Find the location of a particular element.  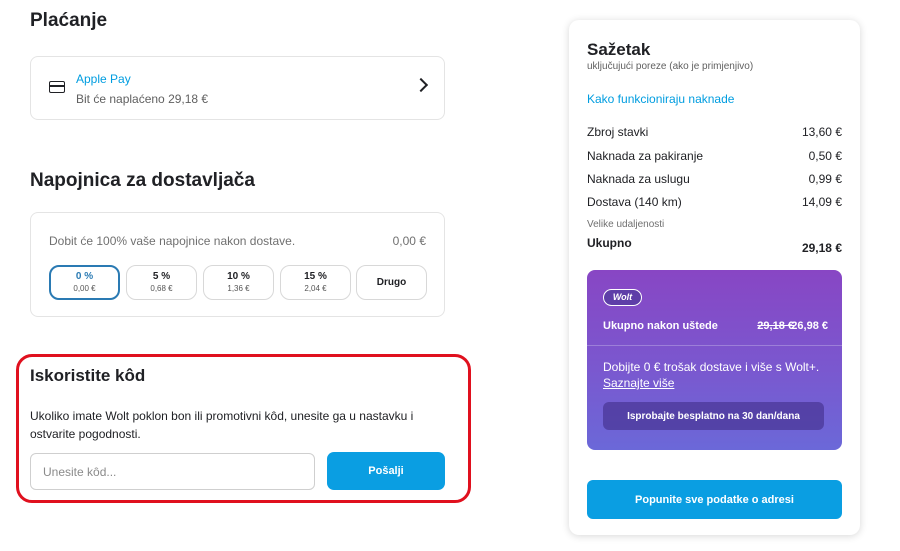

new-price: 26,98 € is located at coordinates (809, 326).